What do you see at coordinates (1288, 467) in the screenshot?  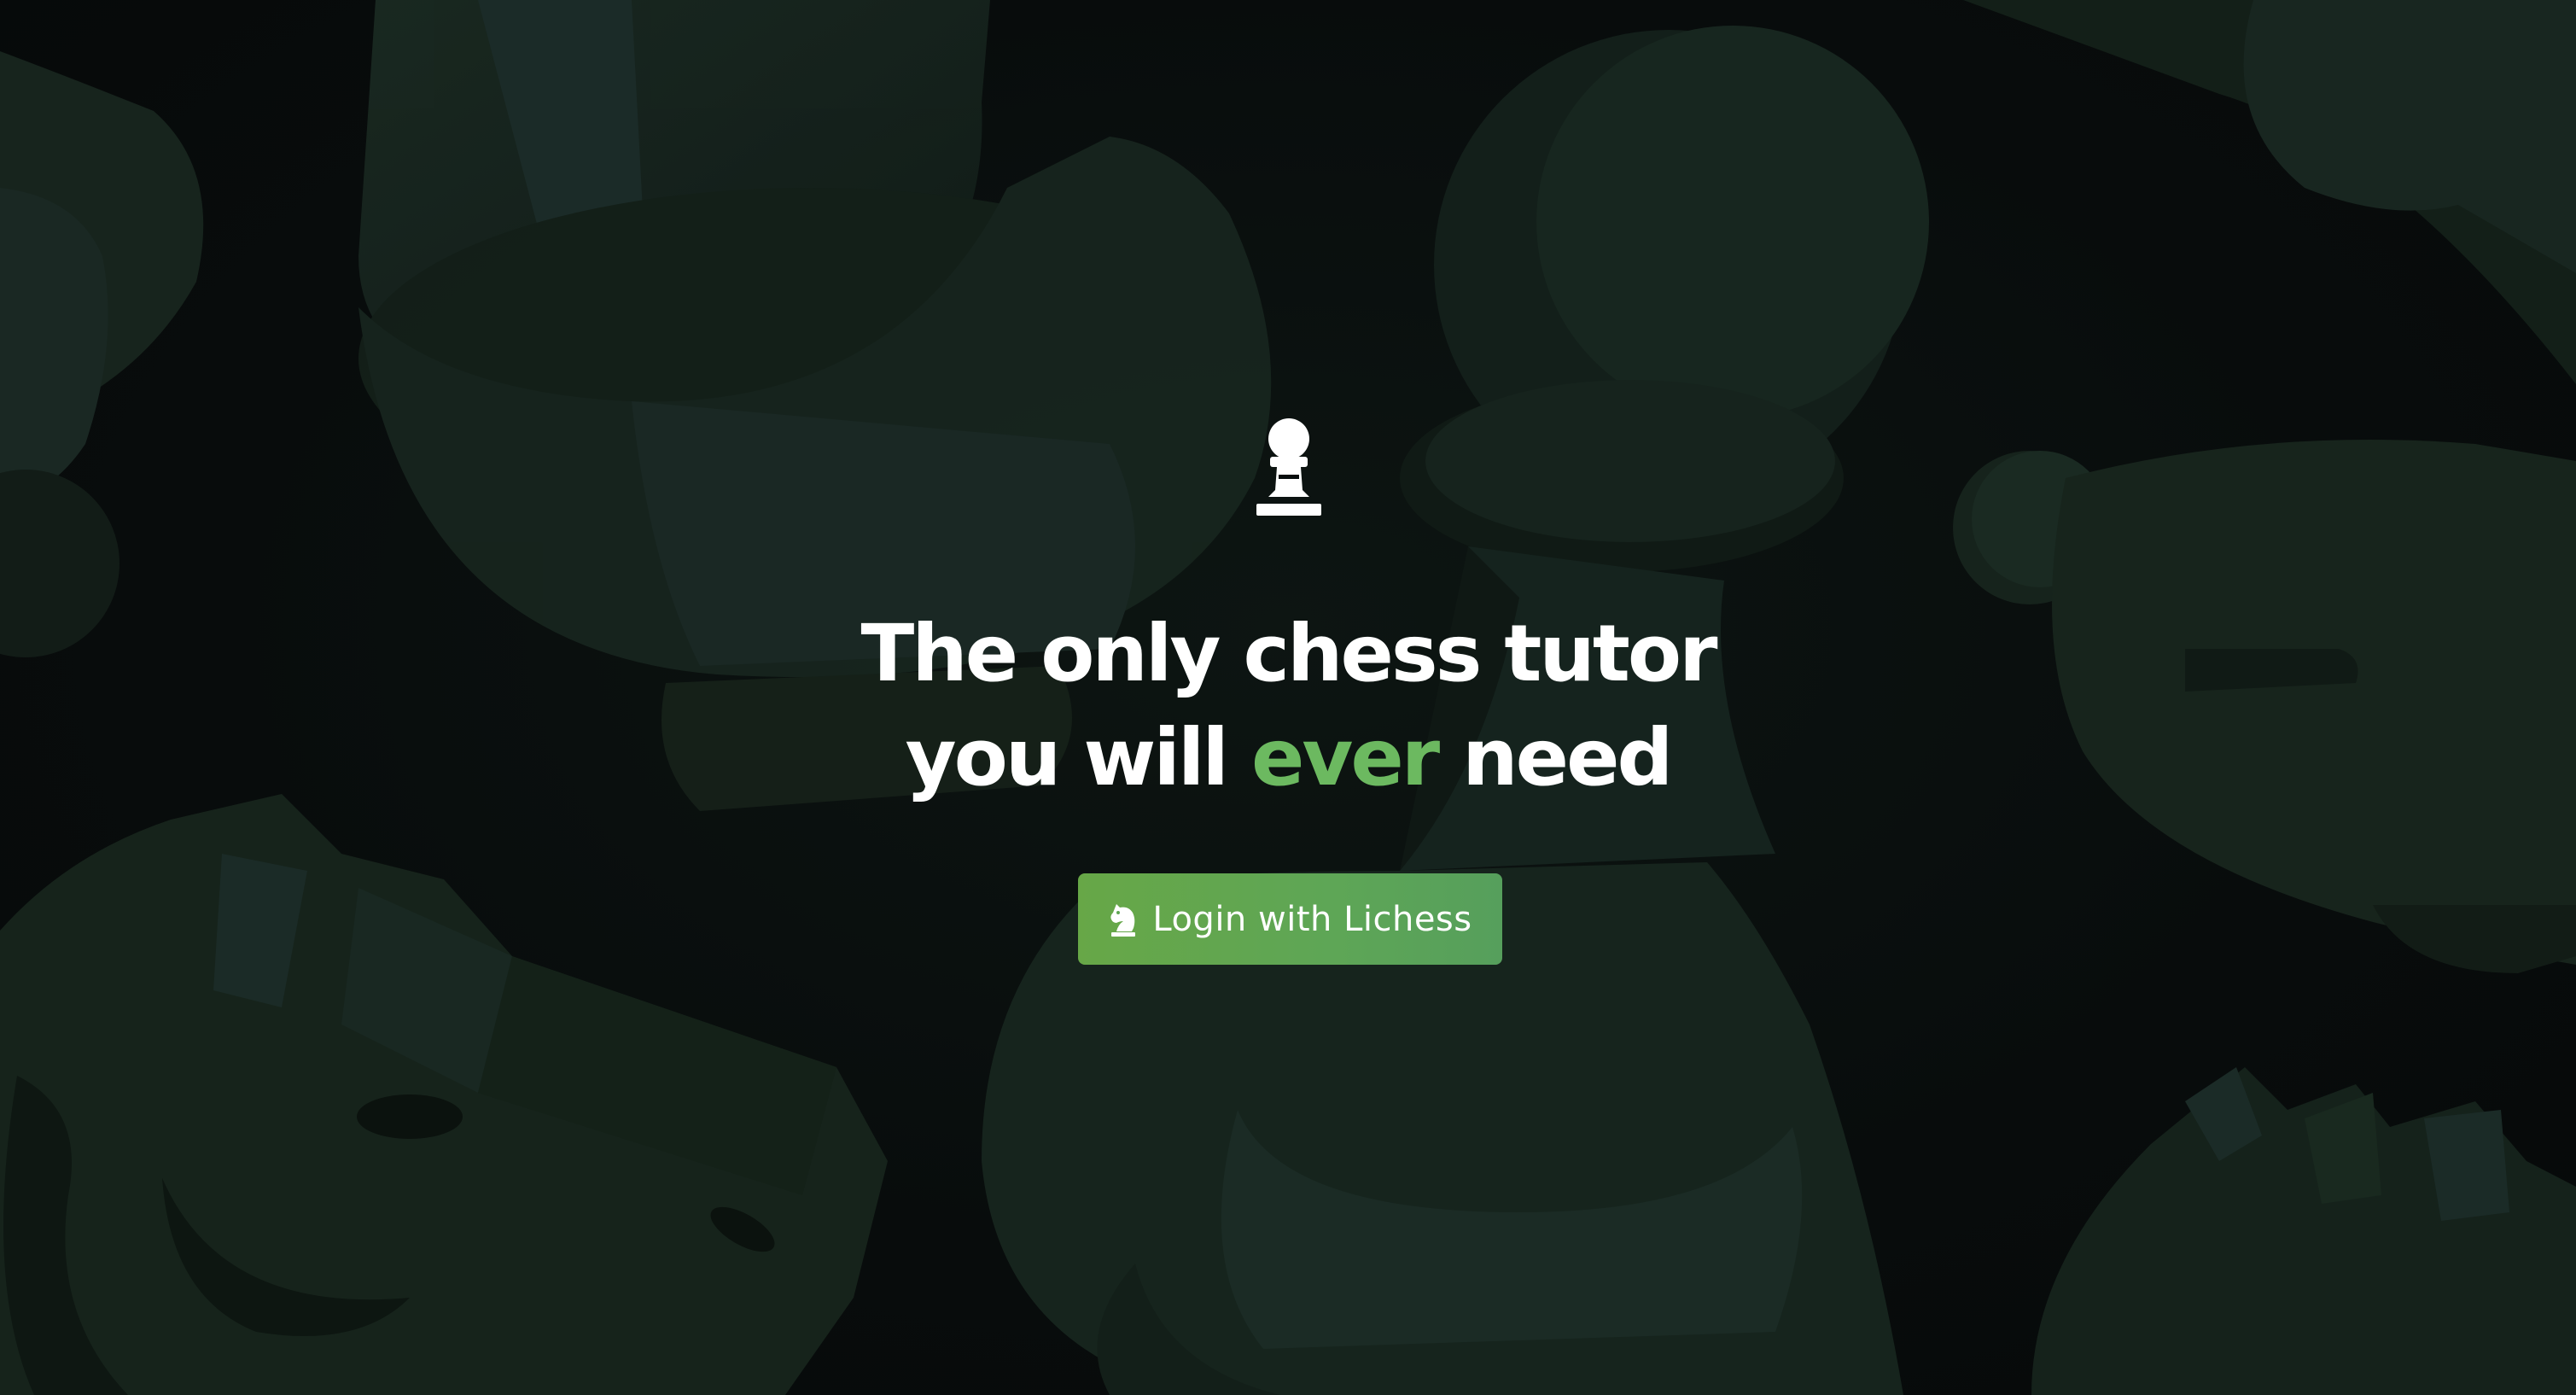 I see `chess-pawn-icon` at bounding box center [1288, 467].